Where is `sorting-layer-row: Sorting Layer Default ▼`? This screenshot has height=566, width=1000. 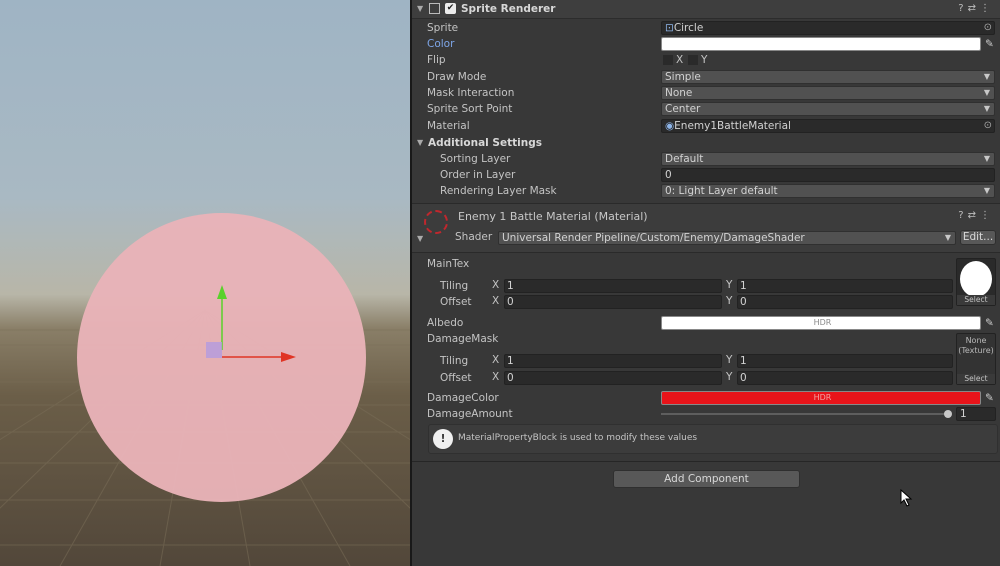 sorting-layer-row: Sorting Layer Default ▼ is located at coordinates (706, 159).